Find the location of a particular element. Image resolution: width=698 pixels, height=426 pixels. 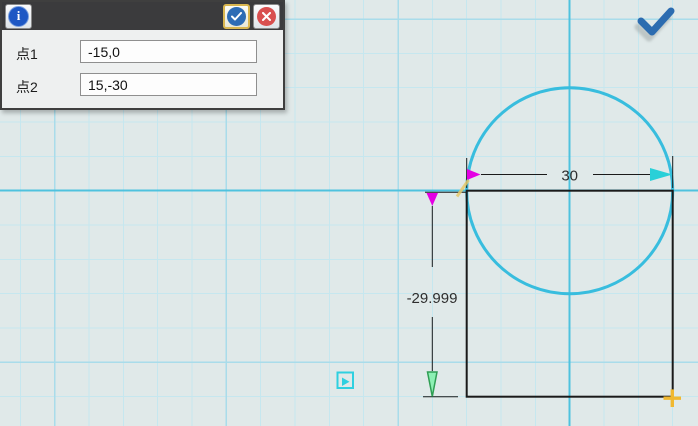

check-icon is located at coordinates (236, 16).